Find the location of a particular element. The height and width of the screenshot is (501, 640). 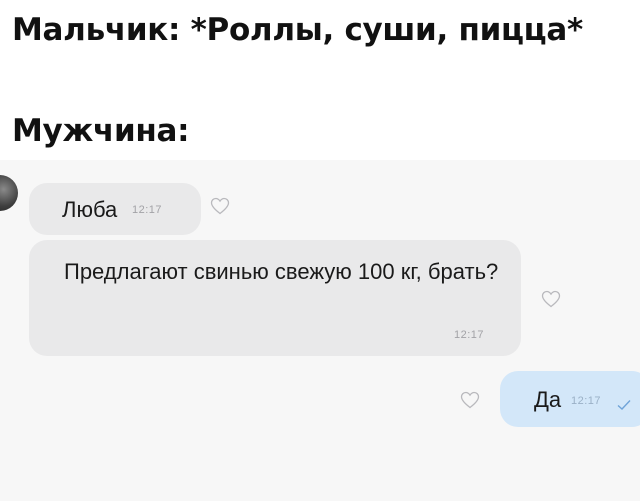

check-icon is located at coordinates (624, 404).